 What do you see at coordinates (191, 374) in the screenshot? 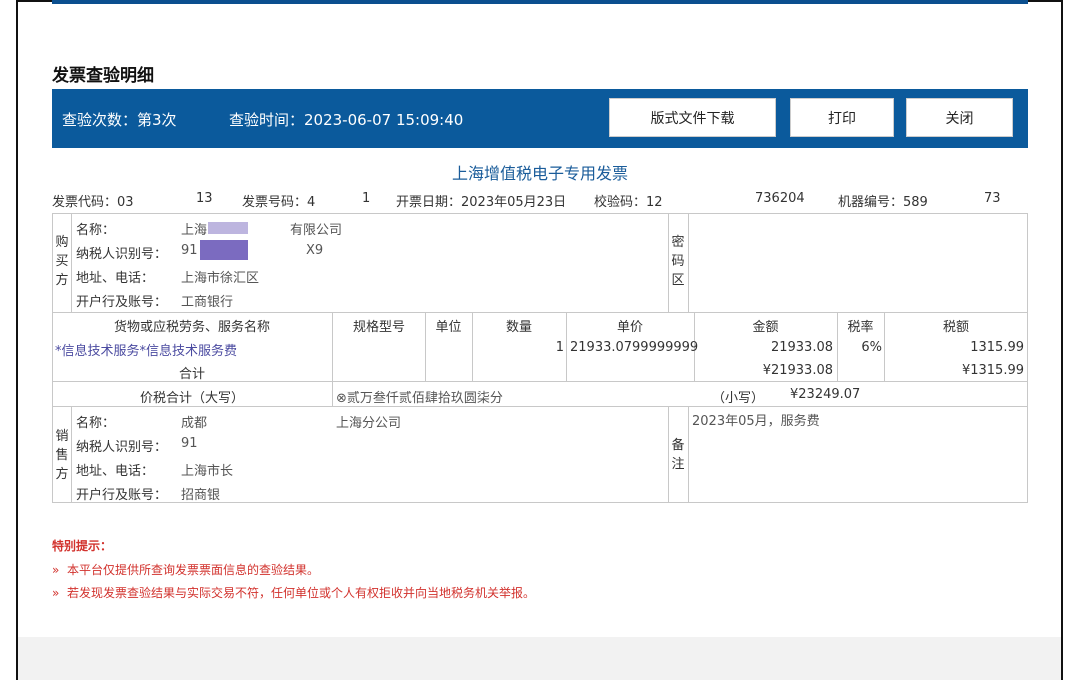
I see `total-label: 合计` at bounding box center [191, 374].